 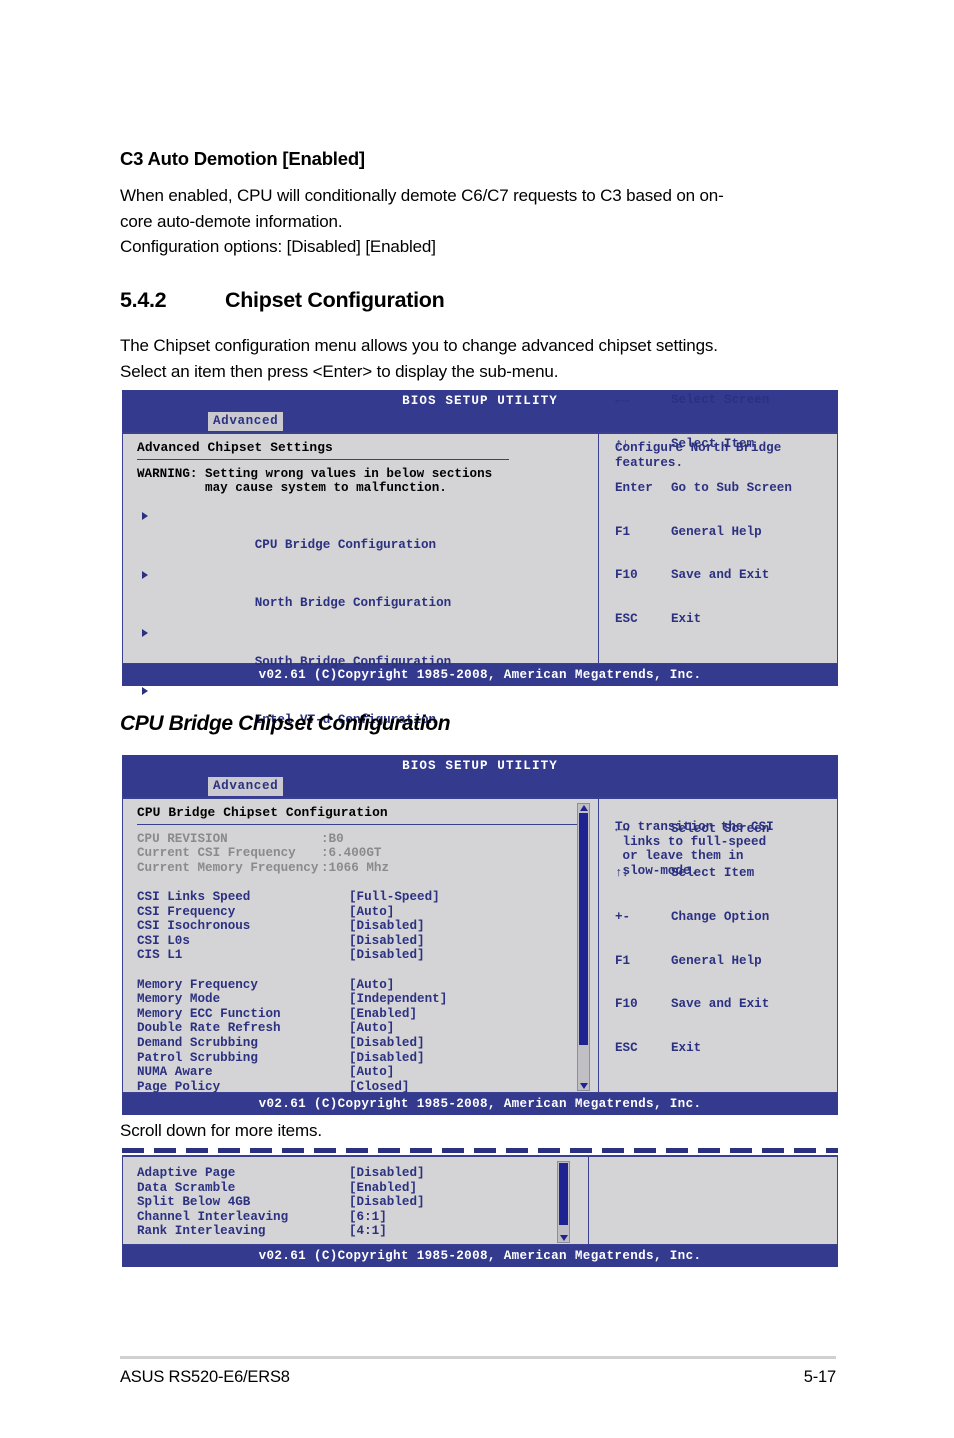 I want to click on tab-advanced-1: Advanced, so click(x=246, y=421).